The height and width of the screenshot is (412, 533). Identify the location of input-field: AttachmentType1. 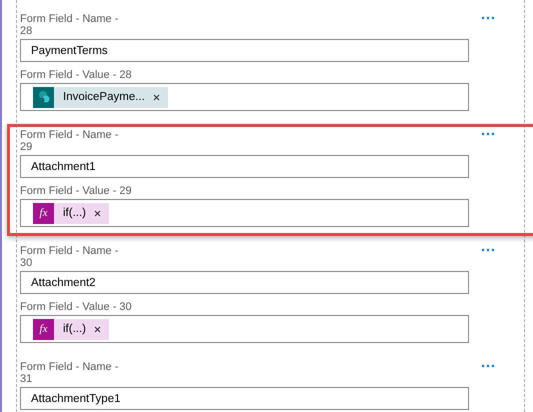
(244, 398).